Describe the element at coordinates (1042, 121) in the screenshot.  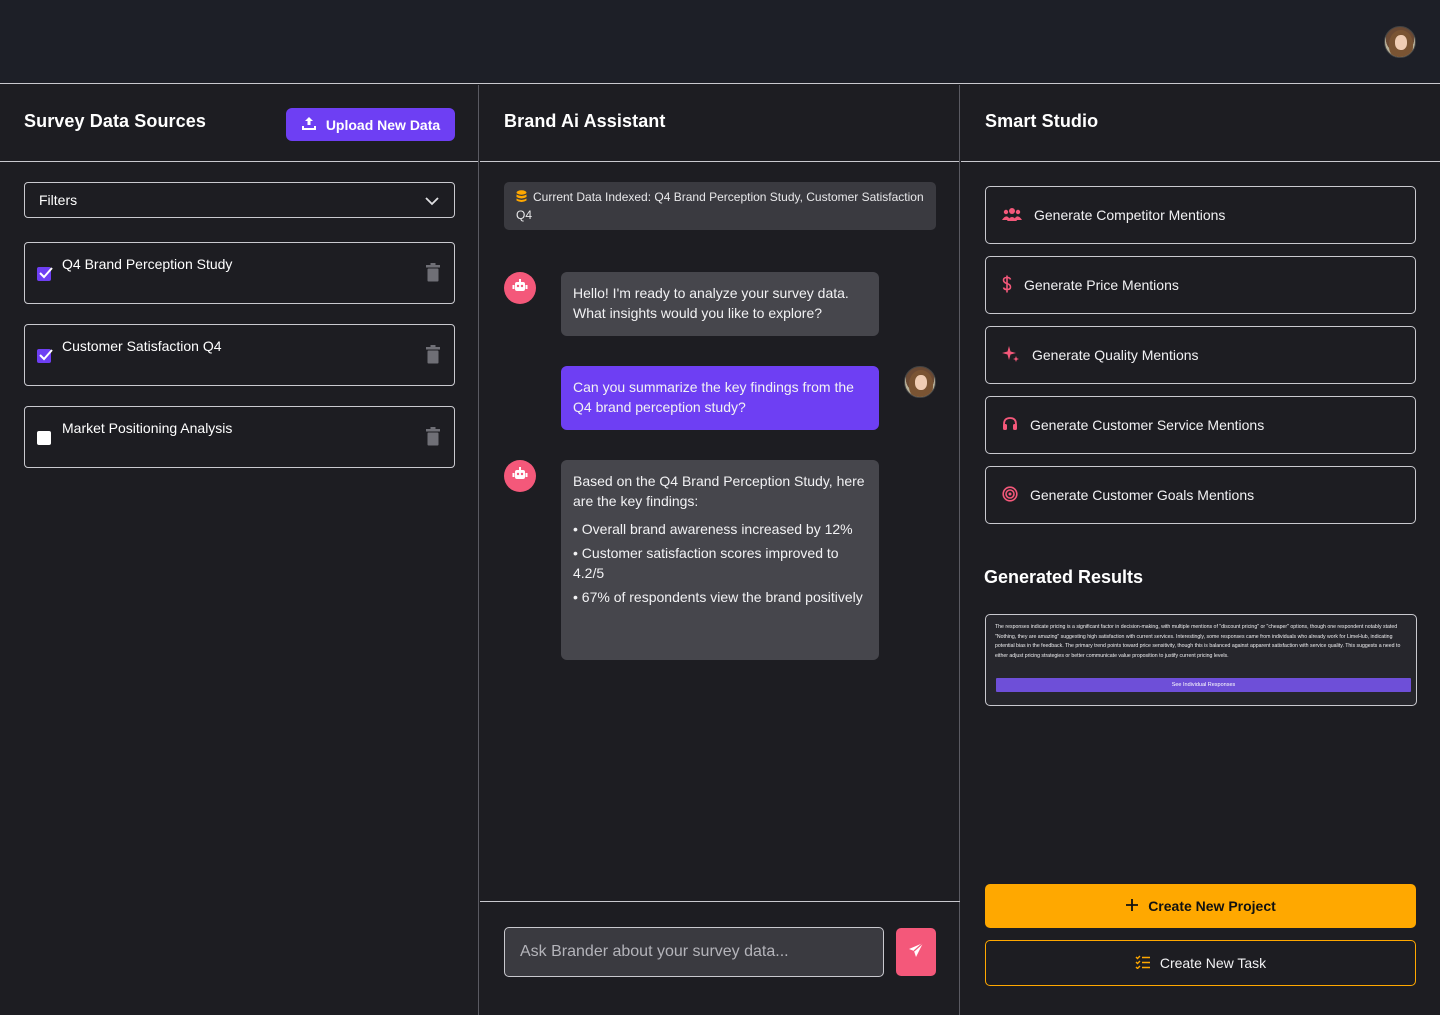
I see `panel-title: Smart Studio` at that location.